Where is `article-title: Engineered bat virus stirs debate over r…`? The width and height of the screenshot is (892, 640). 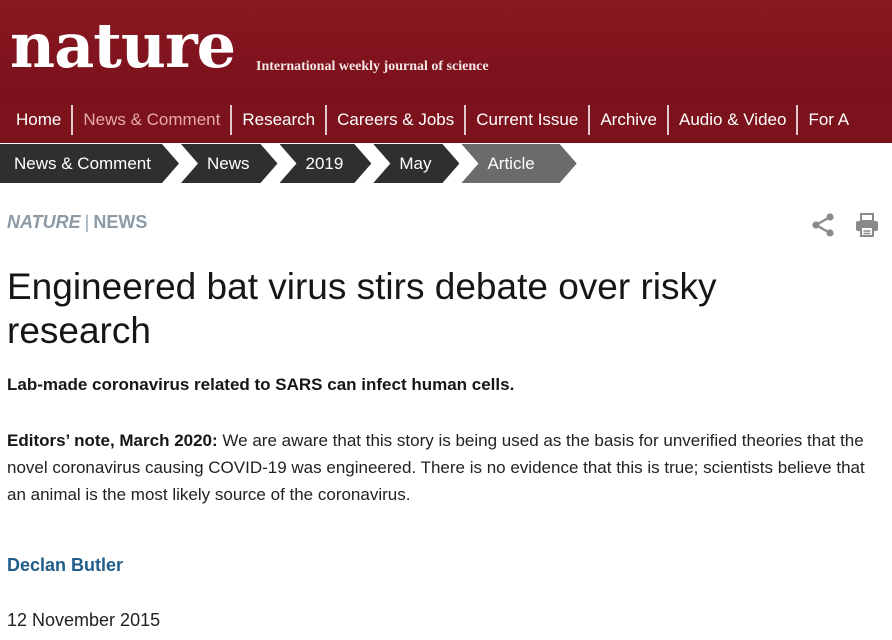
article-title: Engineered bat virus stirs debate over r… is located at coordinates (362, 308).